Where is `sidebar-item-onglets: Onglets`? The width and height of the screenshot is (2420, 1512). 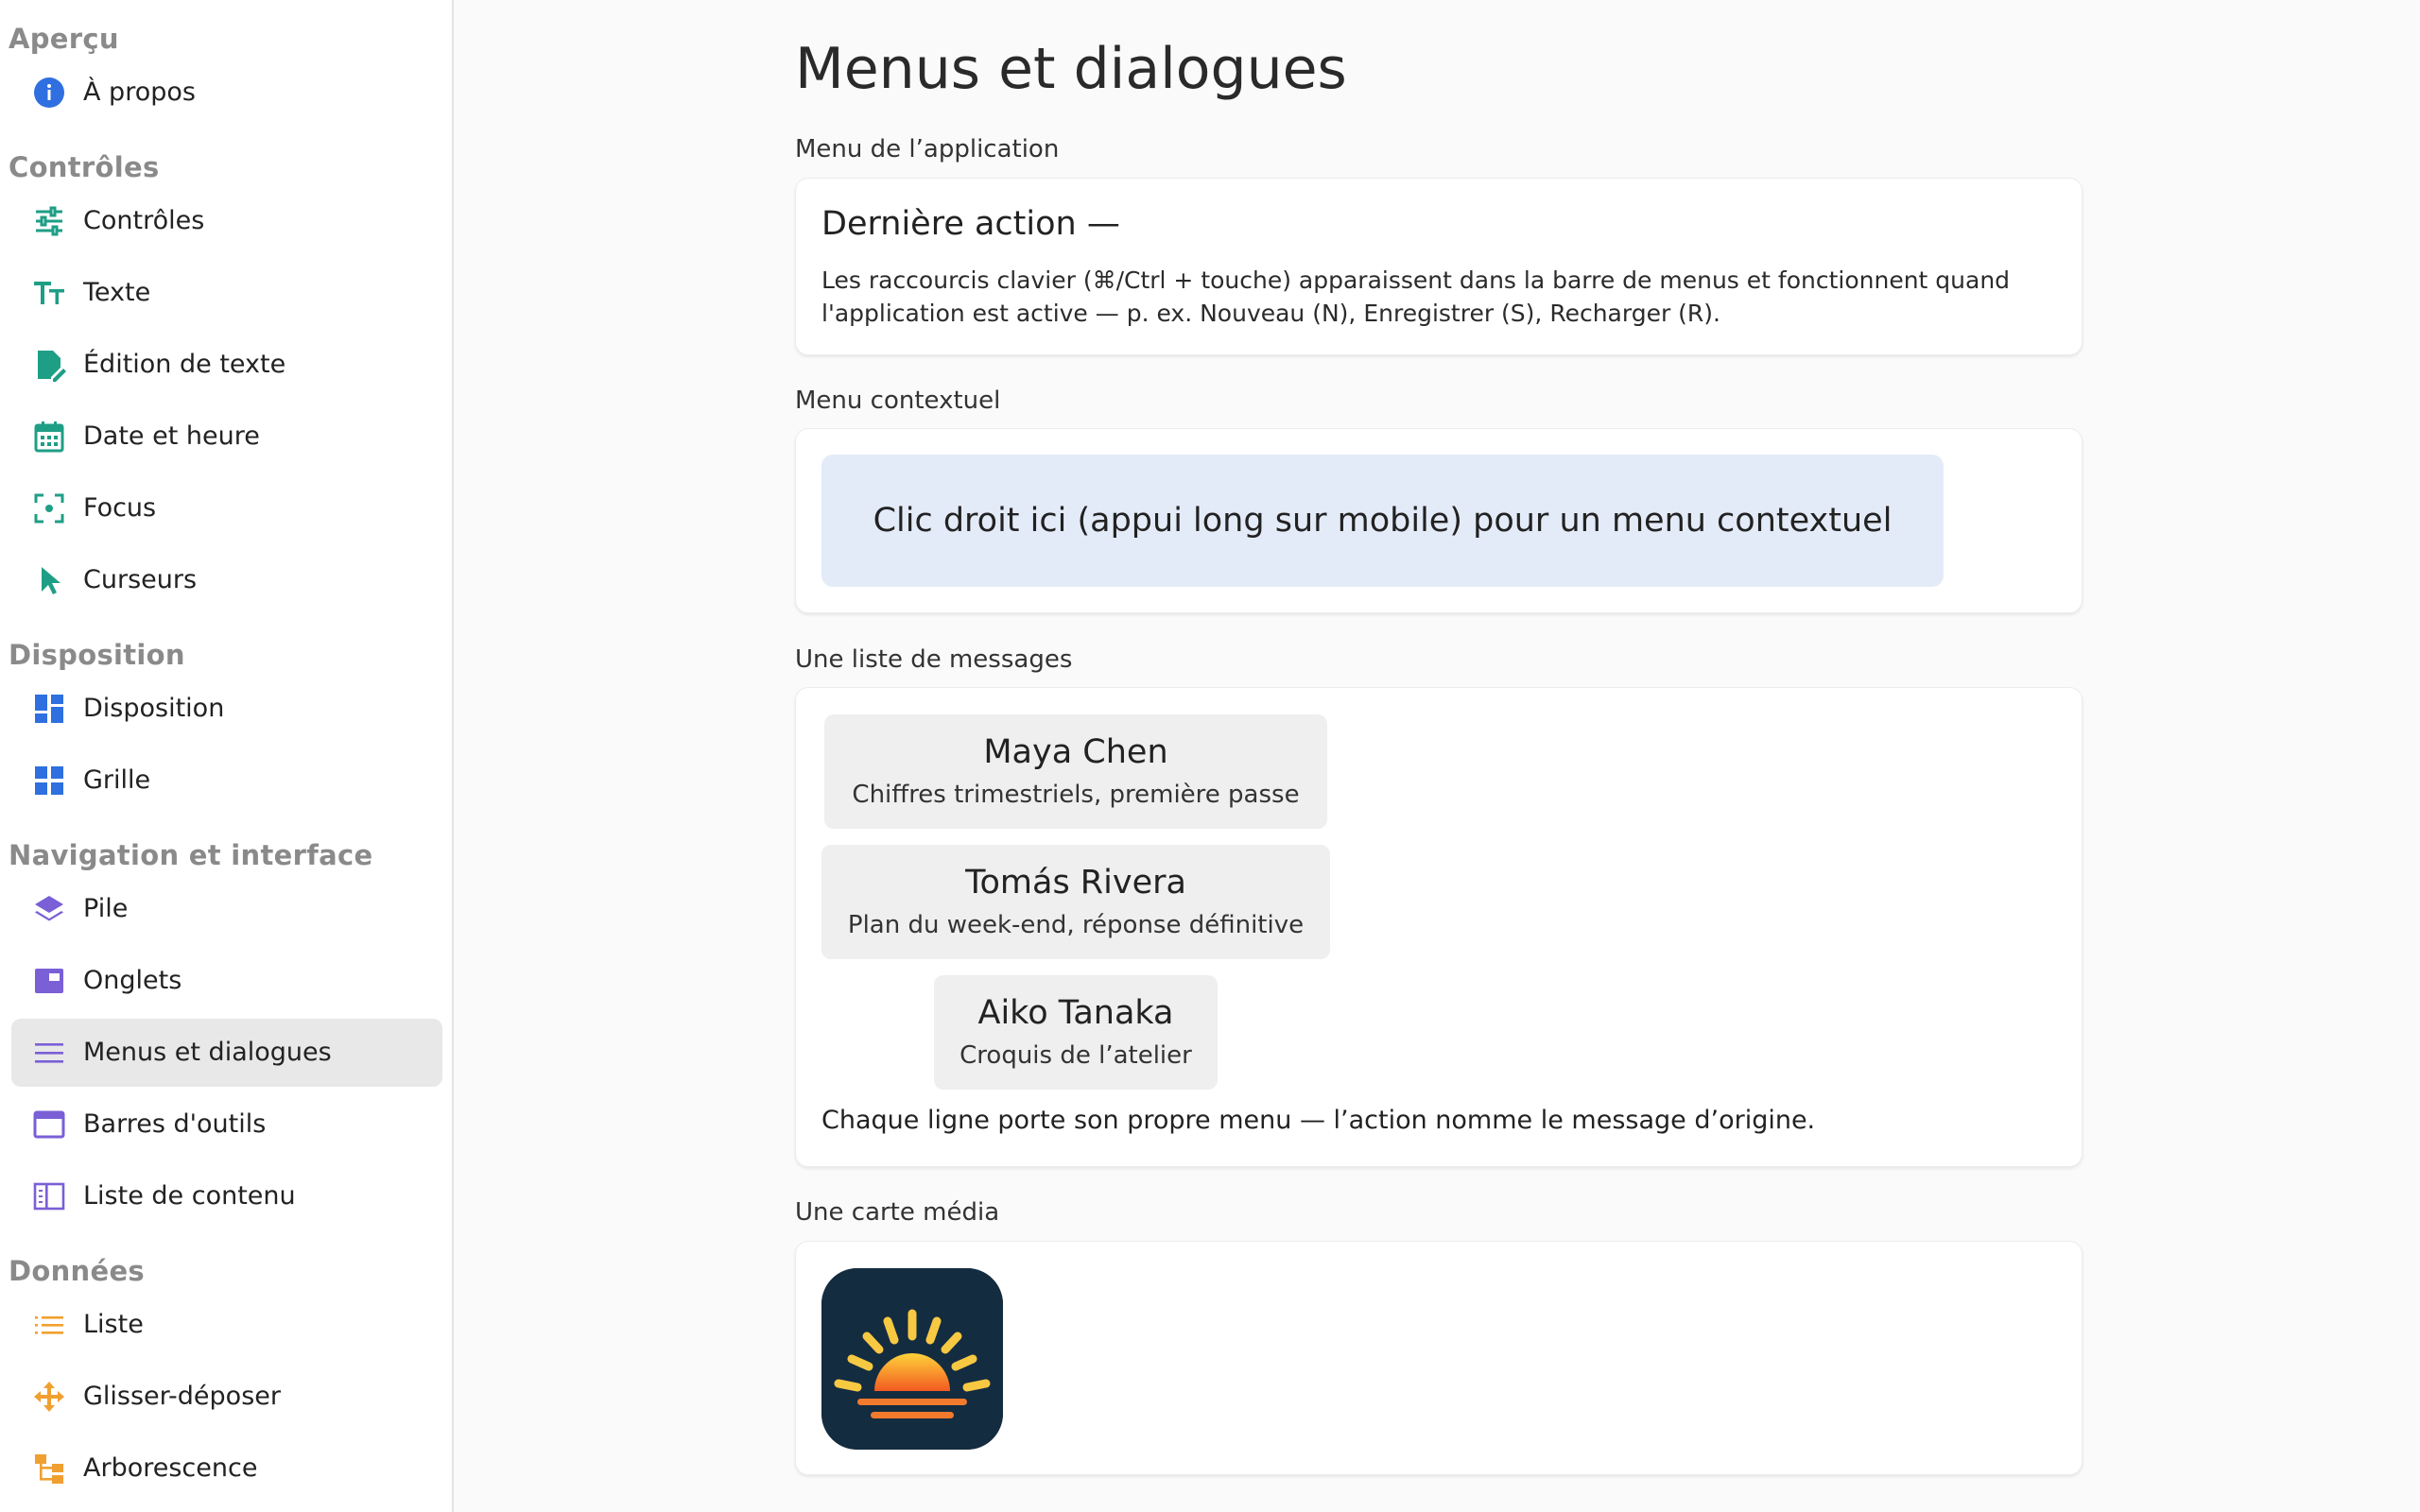
sidebar-item-onglets: Onglets is located at coordinates (226, 981).